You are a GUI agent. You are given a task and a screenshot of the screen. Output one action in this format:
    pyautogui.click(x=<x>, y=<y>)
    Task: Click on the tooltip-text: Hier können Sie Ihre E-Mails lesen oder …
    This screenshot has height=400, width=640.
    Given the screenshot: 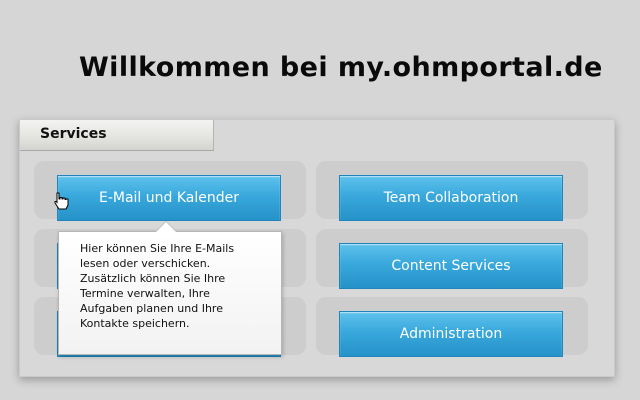 What is the action you would take?
    pyautogui.click(x=157, y=286)
    